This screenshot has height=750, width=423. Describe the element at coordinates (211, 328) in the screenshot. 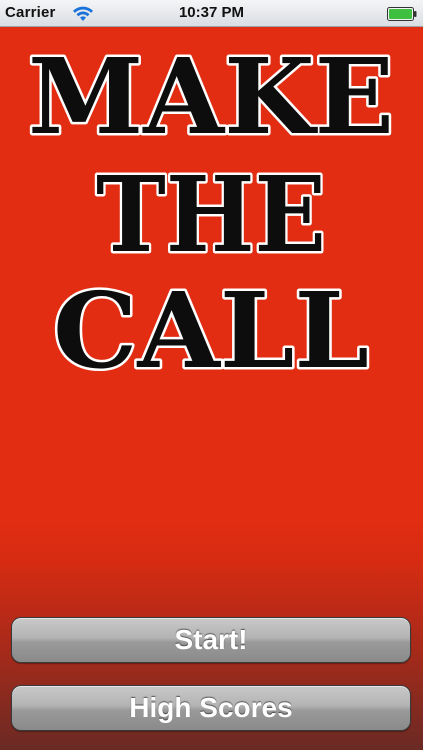

I see `title-line-3: CALL` at that location.